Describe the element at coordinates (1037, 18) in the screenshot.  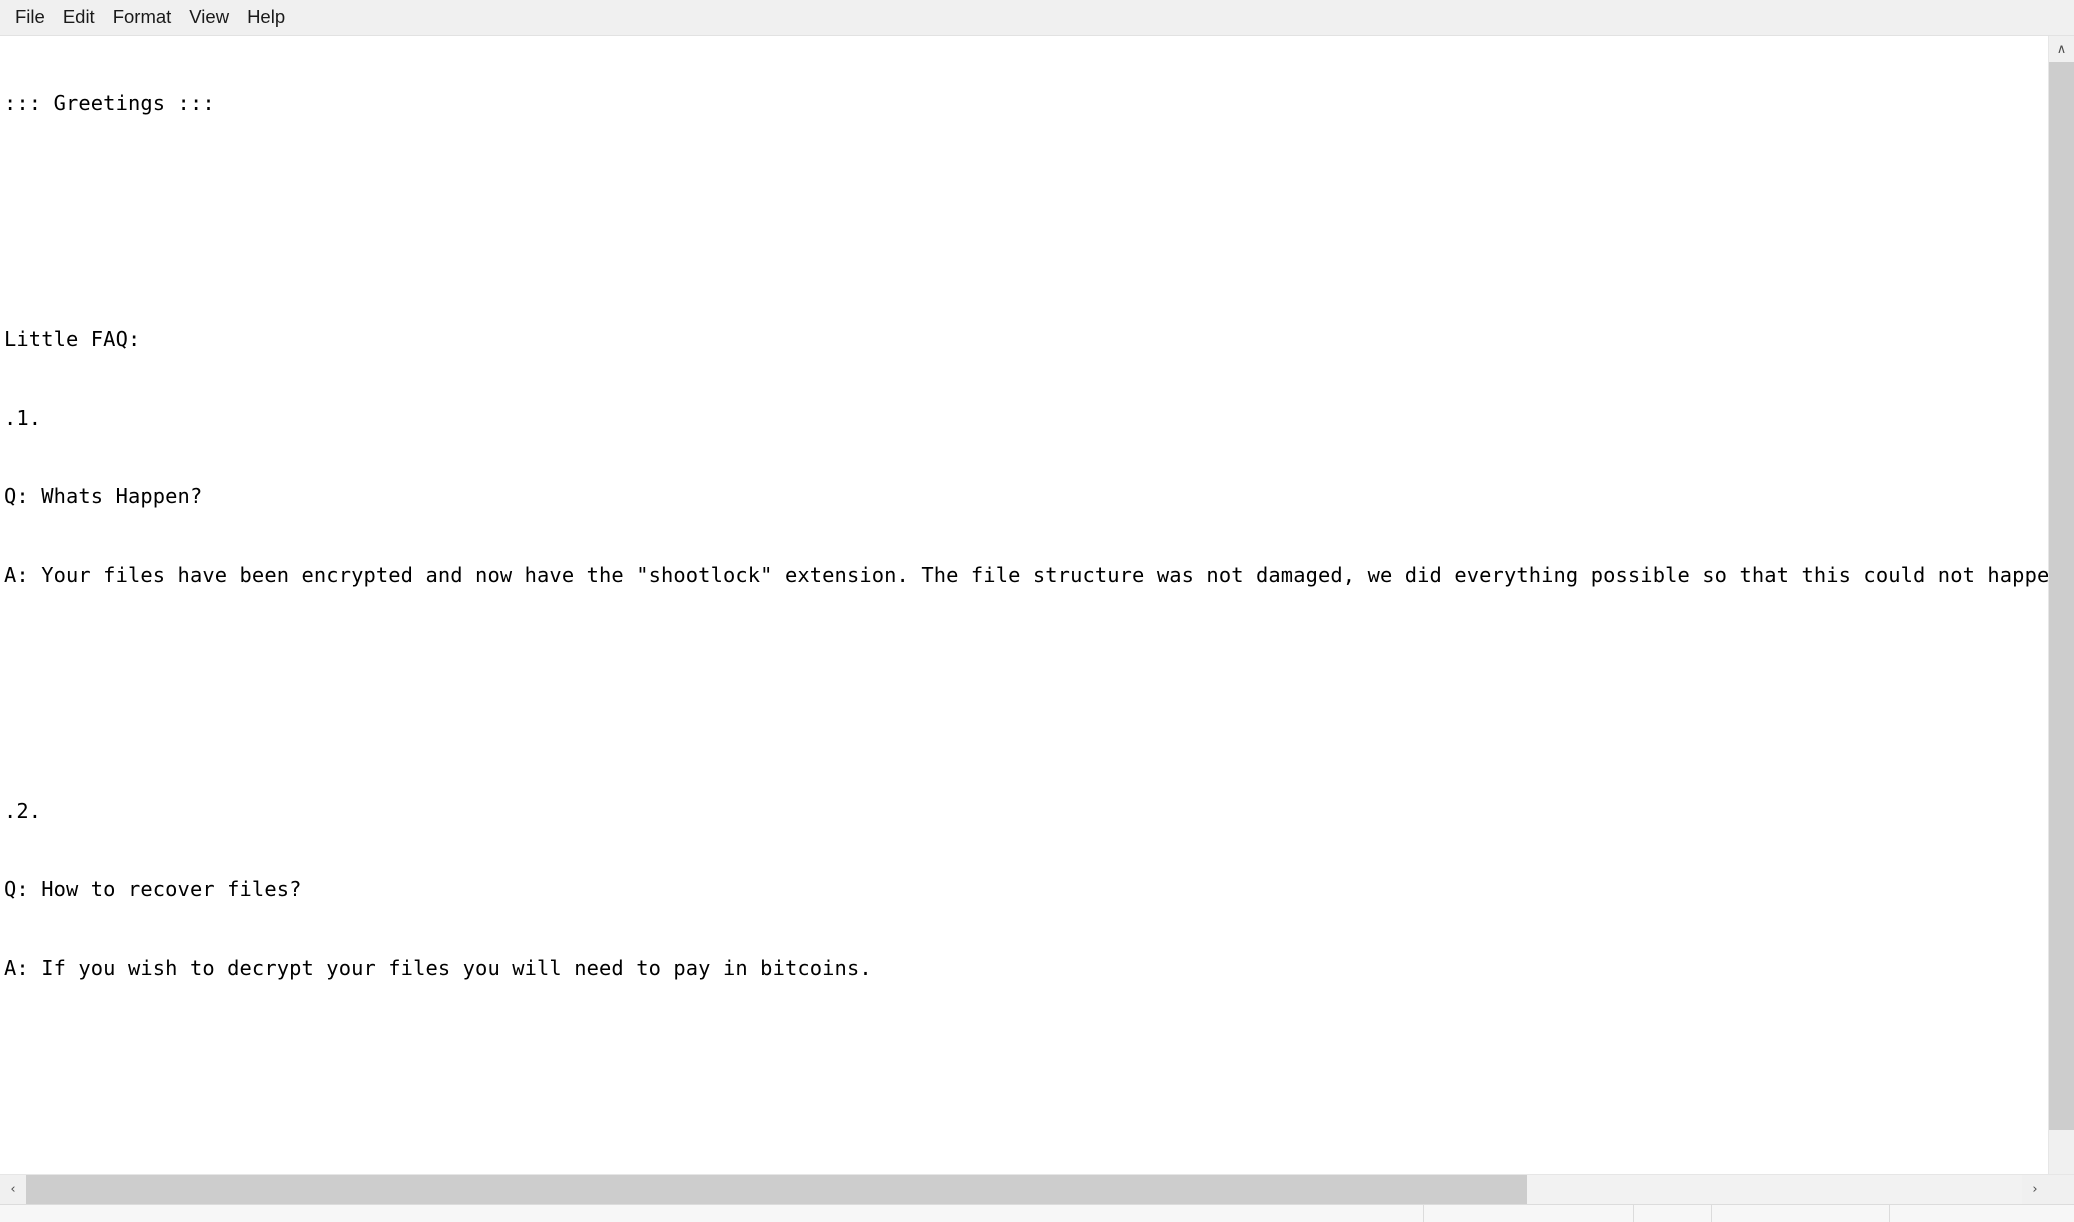
I see `menu-bar: File Edit Format View Help` at that location.